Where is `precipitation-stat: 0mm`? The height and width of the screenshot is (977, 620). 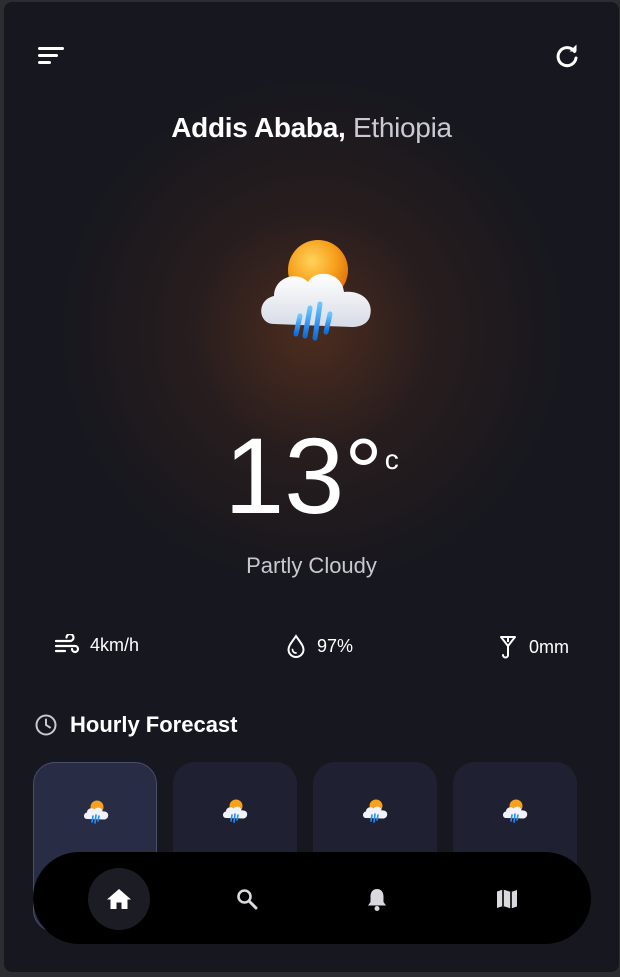 precipitation-stat: 0mm is located at coordinates (533, 647).